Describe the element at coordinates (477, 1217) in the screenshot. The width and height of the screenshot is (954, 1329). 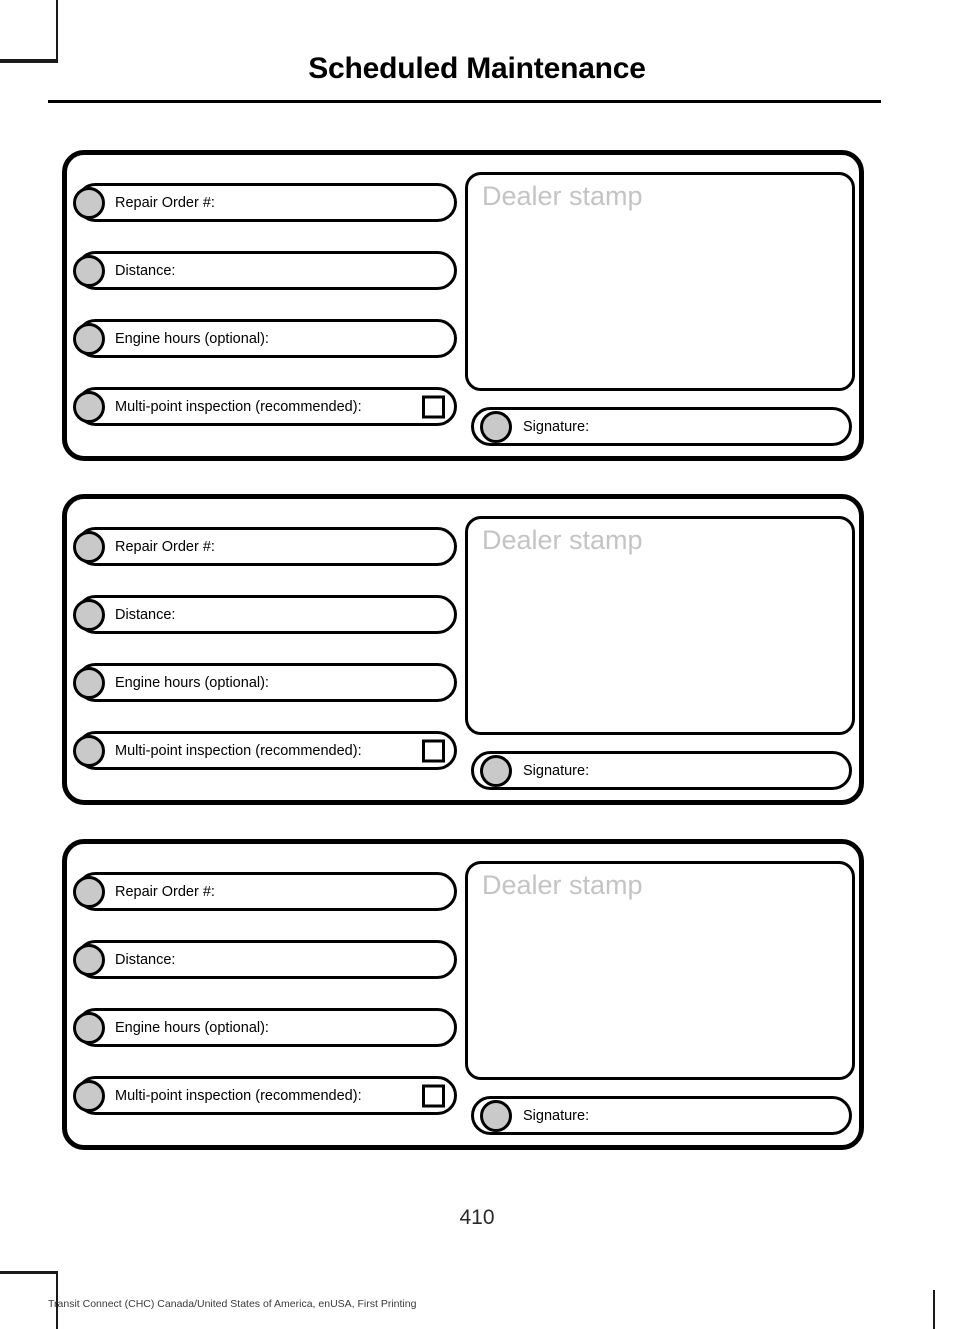
I see `page-number: 410` at that location.